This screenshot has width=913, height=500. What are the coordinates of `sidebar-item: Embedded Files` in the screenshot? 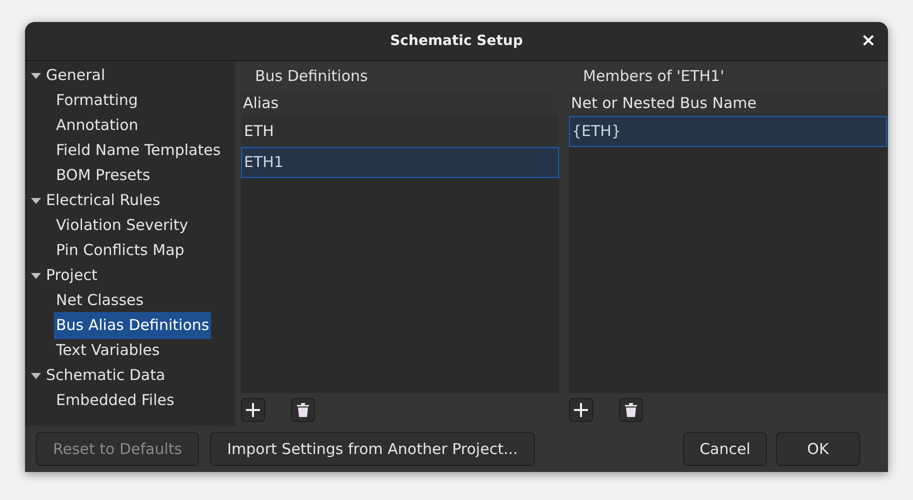 It's located at (115, 400).